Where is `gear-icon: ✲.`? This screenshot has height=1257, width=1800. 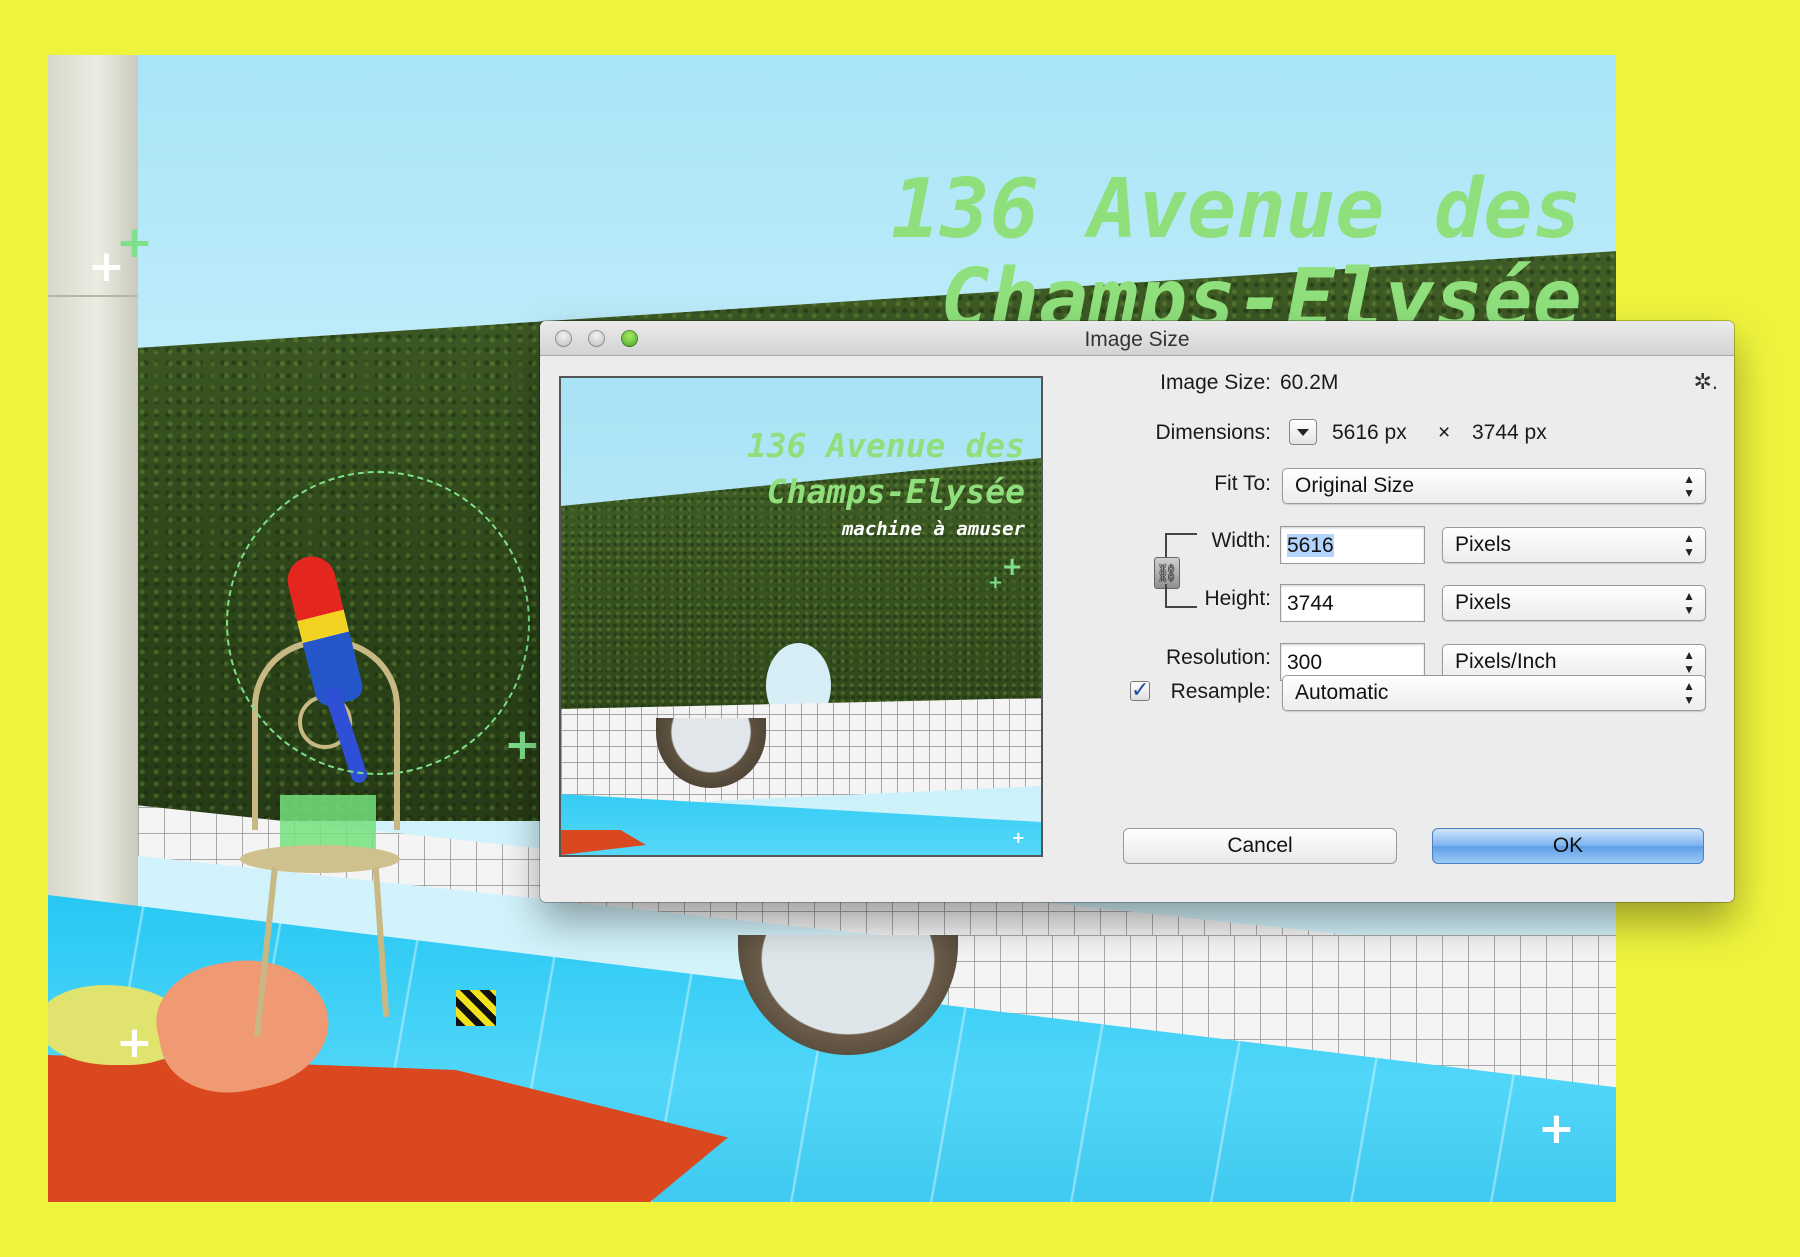 gear-icon: ✲. is located at coordinates (1705, 382).